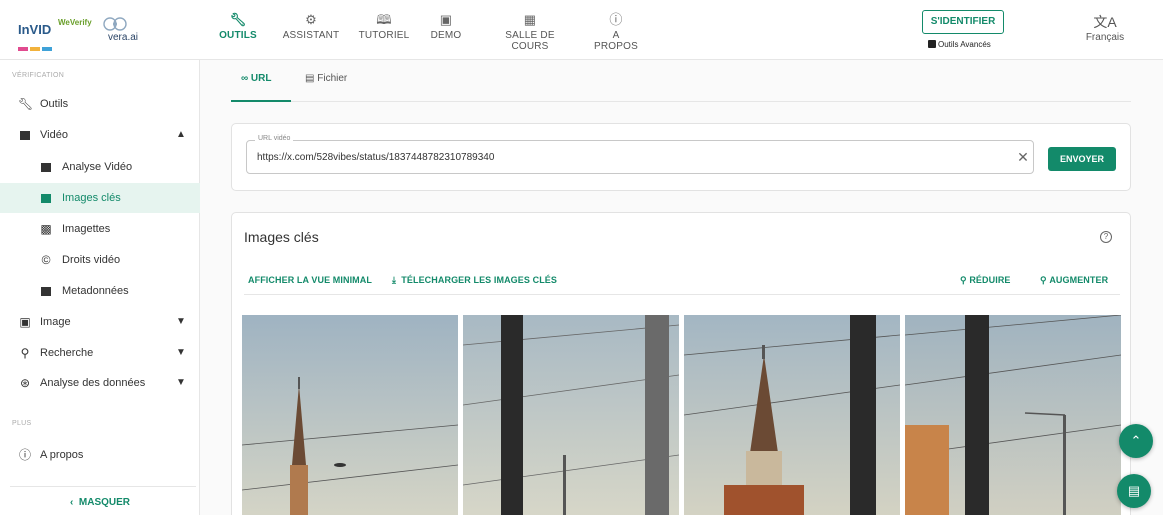 This screenshot has width=1163, height=515. I want to click on film-icon, so click(25, 135).